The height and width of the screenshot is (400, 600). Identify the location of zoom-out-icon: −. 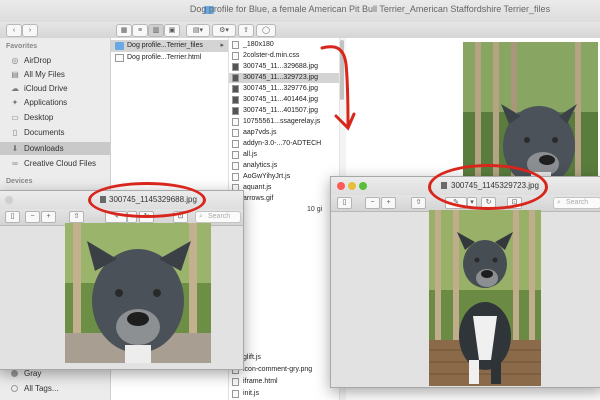
(32, 216).